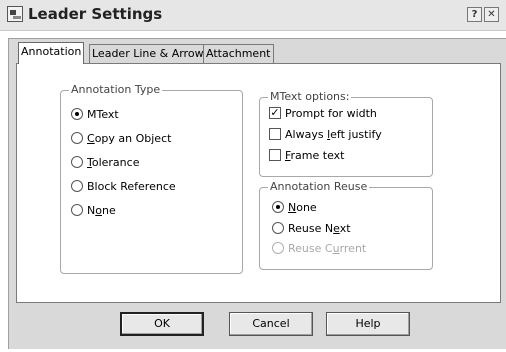 This screenshot has height=352, width=506. I want to click on help-button: Help, so click(368, 324).